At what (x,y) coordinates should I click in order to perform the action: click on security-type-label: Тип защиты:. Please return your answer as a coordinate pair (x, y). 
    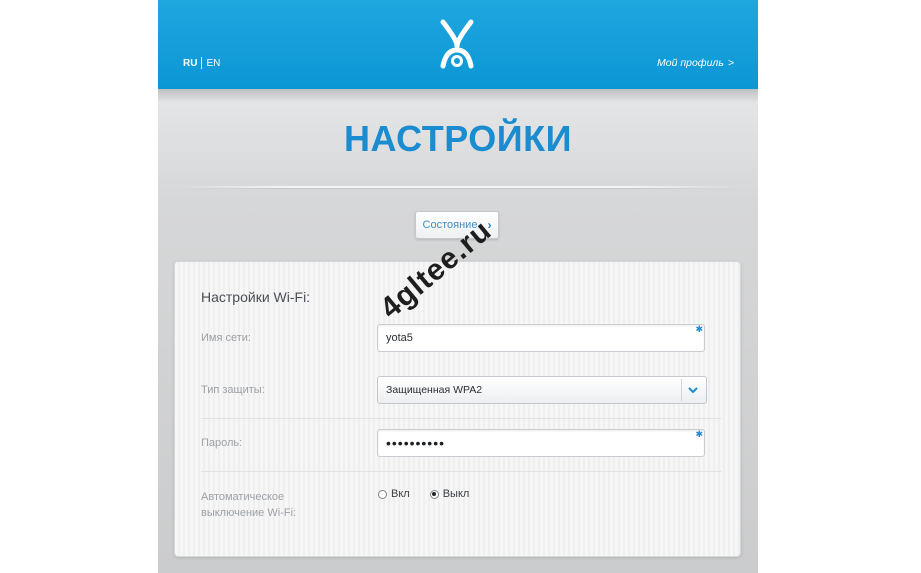
    Looking at the image, I should click on (233, 390).